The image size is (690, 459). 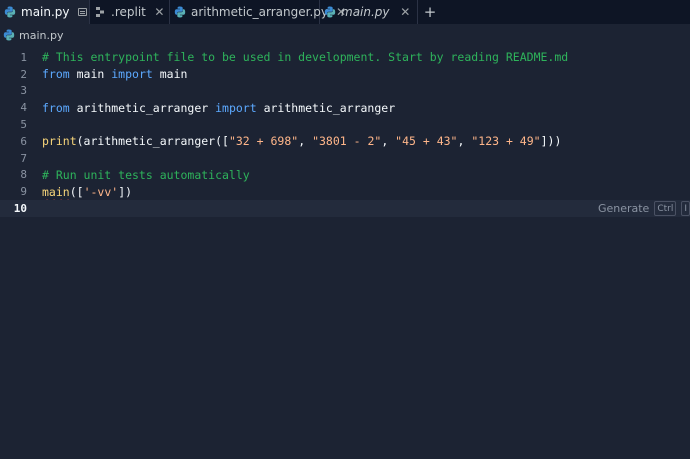 I want to click on line-number: 10, so click(x=20, y=209).